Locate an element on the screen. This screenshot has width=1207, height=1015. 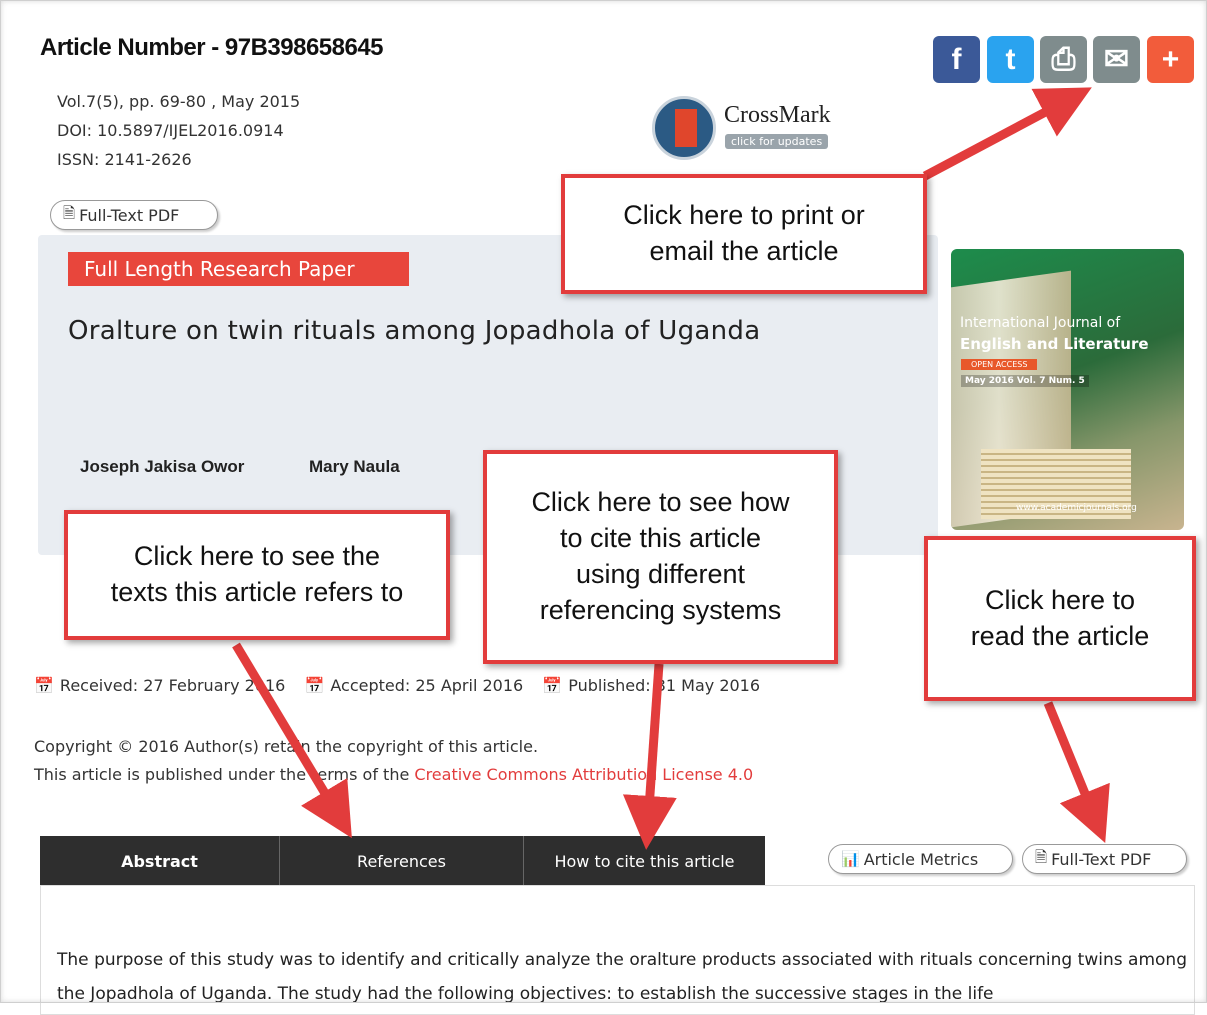
license-link: Creative Commons Attribution License 4.0 is located at coordinates (583, 774).